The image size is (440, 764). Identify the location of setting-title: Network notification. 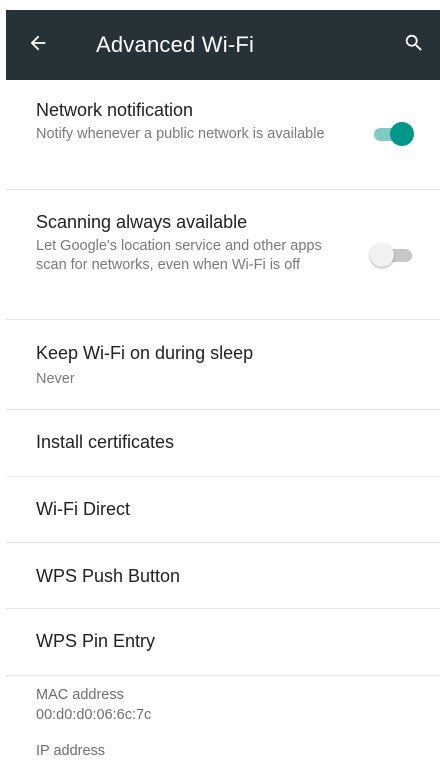
(115, 110).